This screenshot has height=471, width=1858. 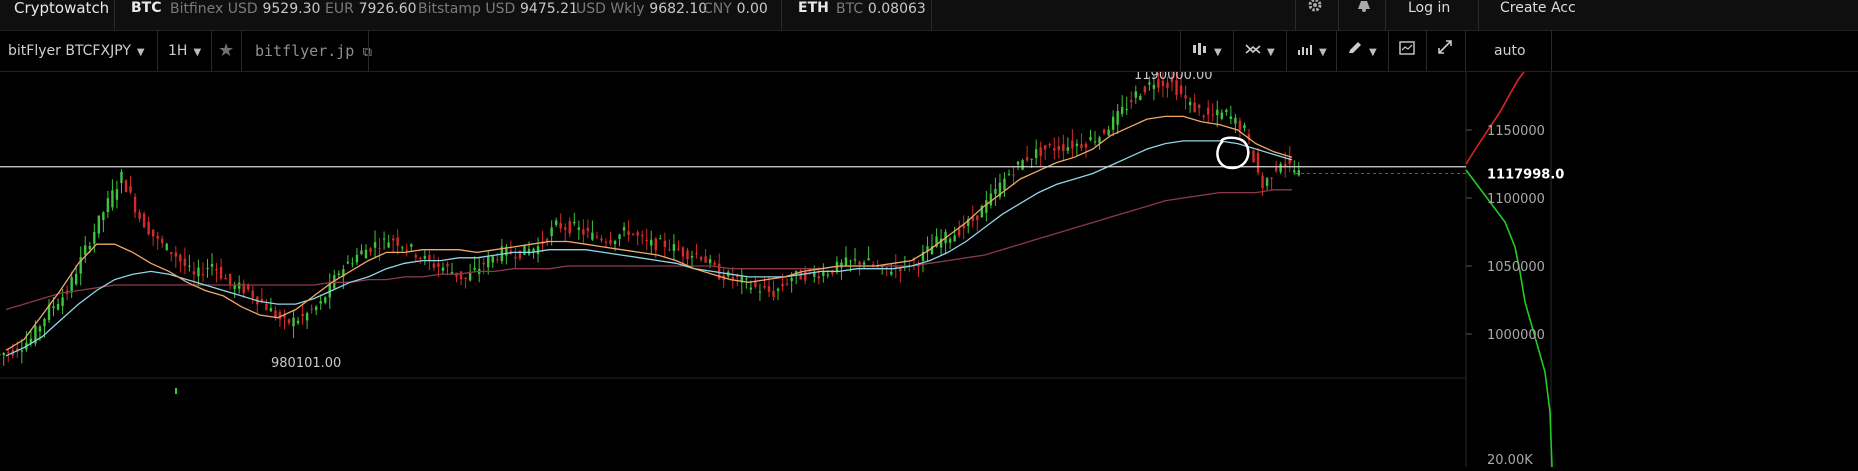 What do you see at coordinates (1362, 51) in the screenshot?
I see `draw-icon: ▼` at bounding box center [1362, 51].